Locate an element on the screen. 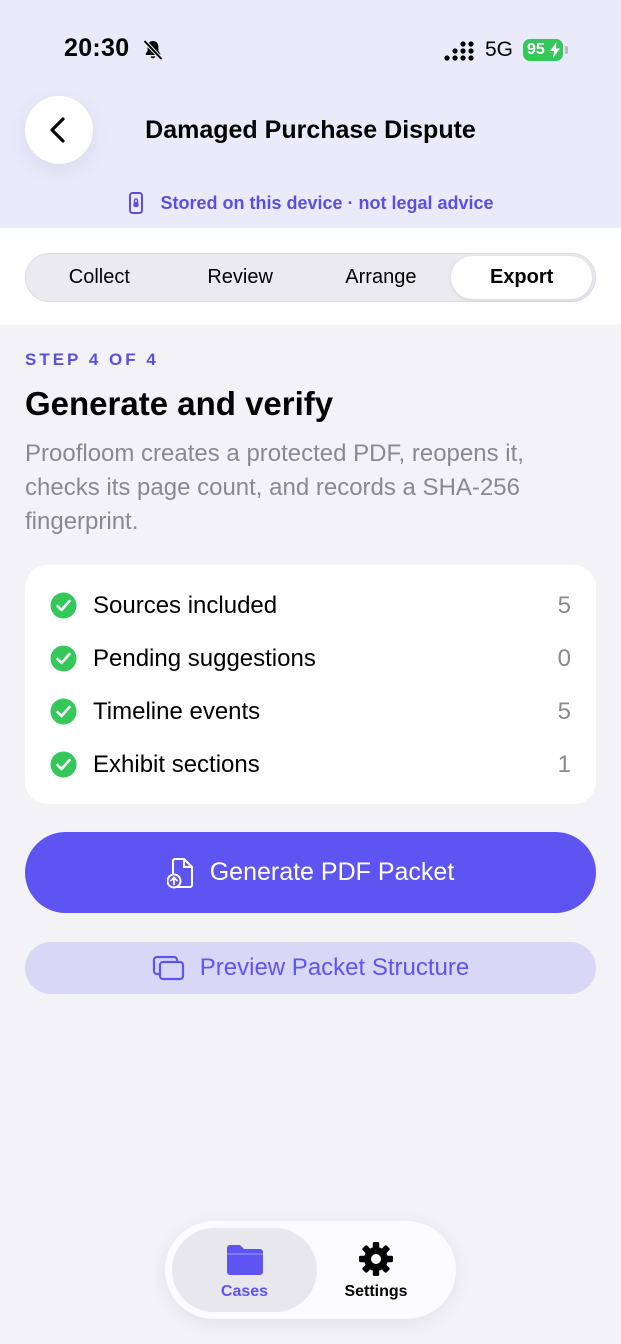  battery-cap is located at coordinates (566, 50).